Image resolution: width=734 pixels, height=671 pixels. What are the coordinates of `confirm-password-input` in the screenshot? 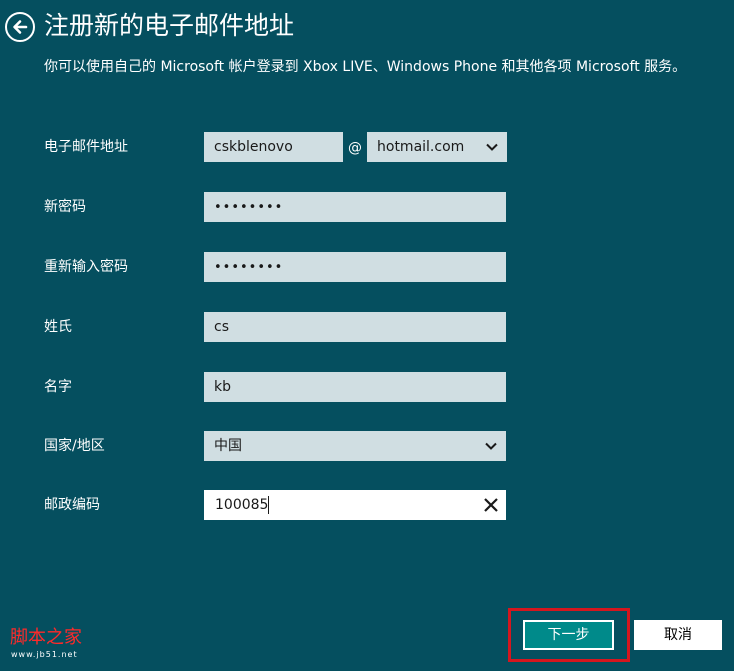 It's located at (355, 267).